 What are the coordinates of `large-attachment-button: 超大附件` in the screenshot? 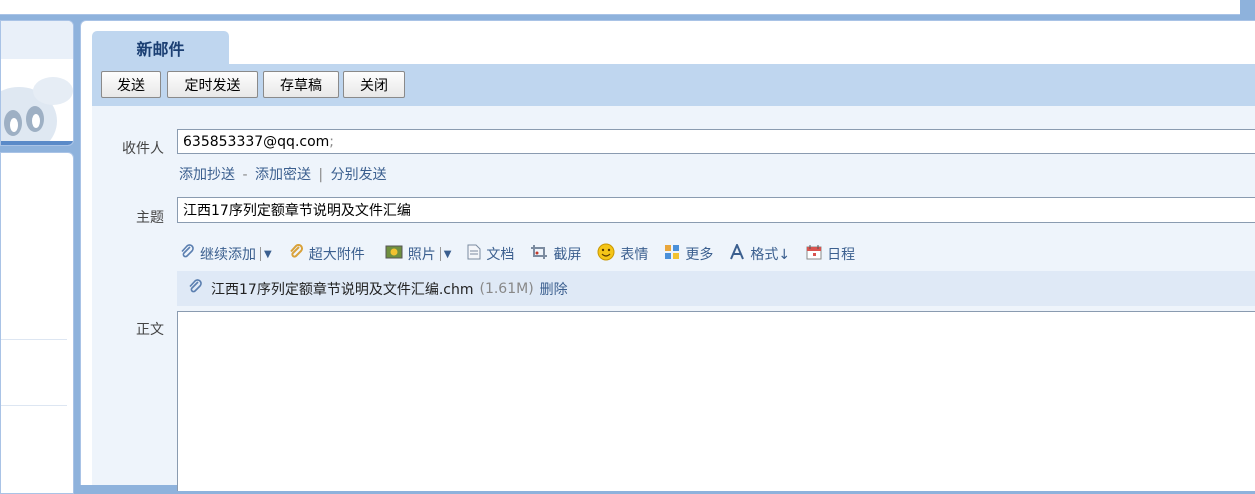 It's located at (326, 253).